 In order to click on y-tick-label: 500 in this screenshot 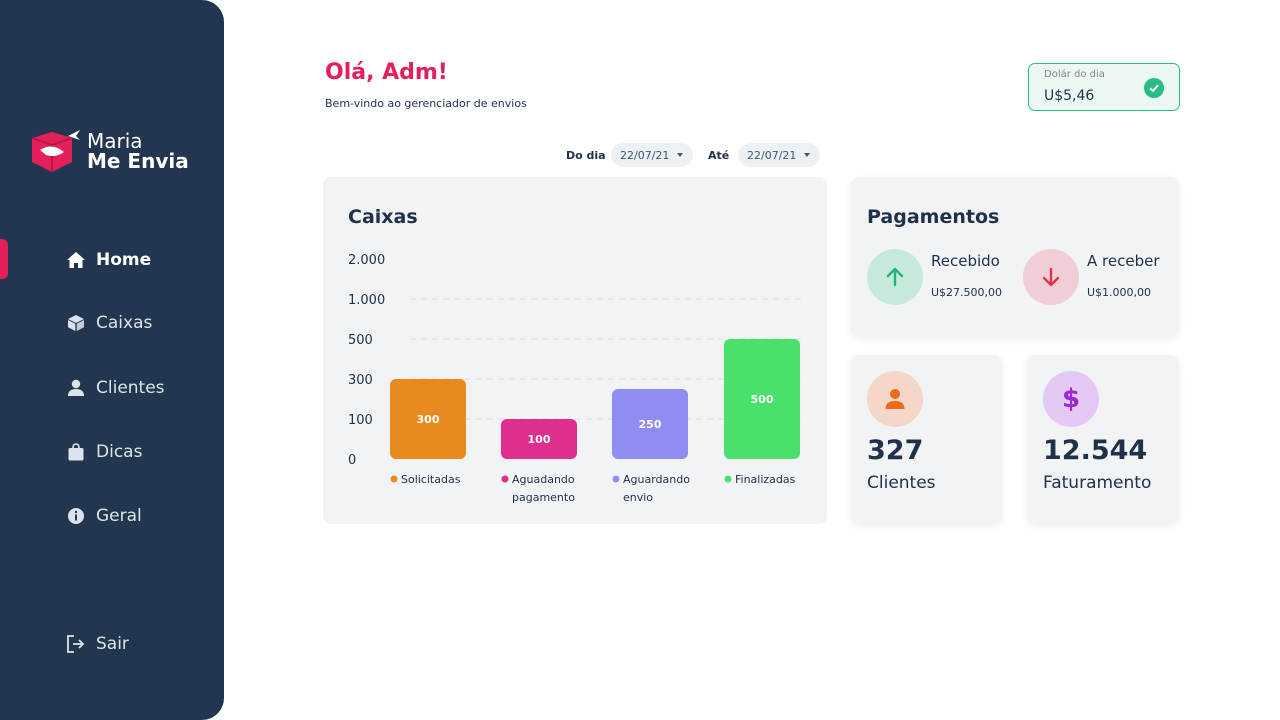, I will do `click(360, 340)`.